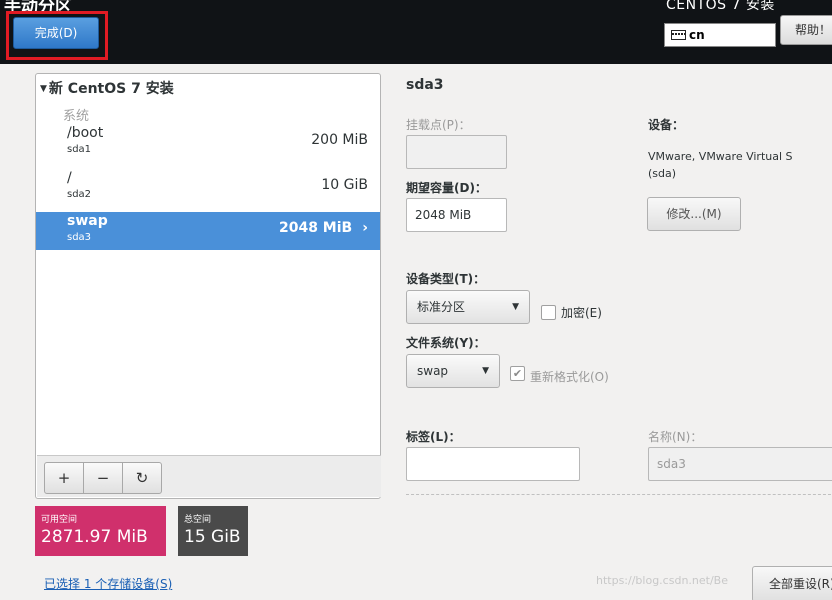  What do you see at coordinates (441, 307) in the screenshot?
I see `device-type-value: 标准分区` at bounding box center [441, 307].